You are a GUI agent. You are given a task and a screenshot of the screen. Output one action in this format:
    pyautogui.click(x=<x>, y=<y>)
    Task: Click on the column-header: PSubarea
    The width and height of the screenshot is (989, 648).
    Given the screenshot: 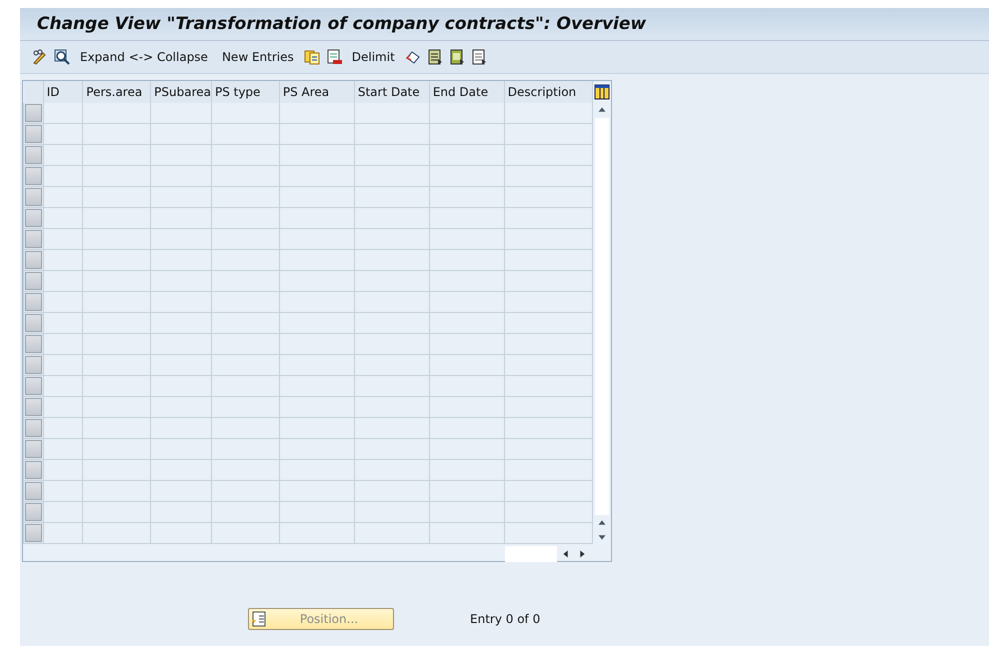 What is the action you would take?
    pyautogui.click(x=181, y=92)
    